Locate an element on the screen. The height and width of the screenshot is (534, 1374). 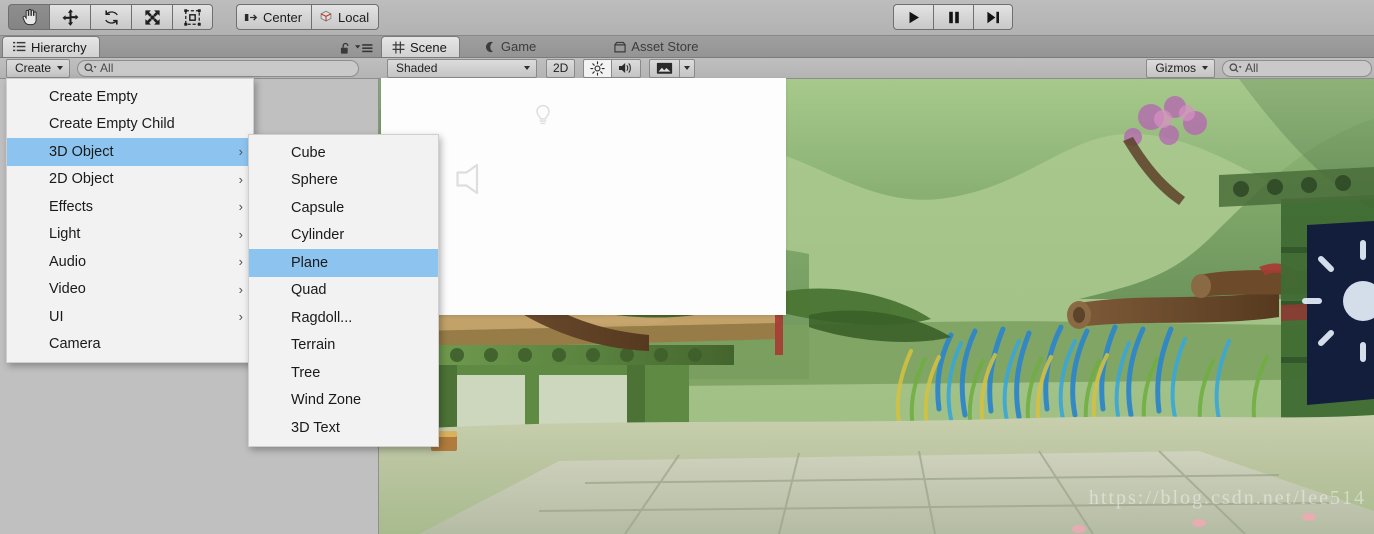
play-icon is located at coordinates (914, 17).